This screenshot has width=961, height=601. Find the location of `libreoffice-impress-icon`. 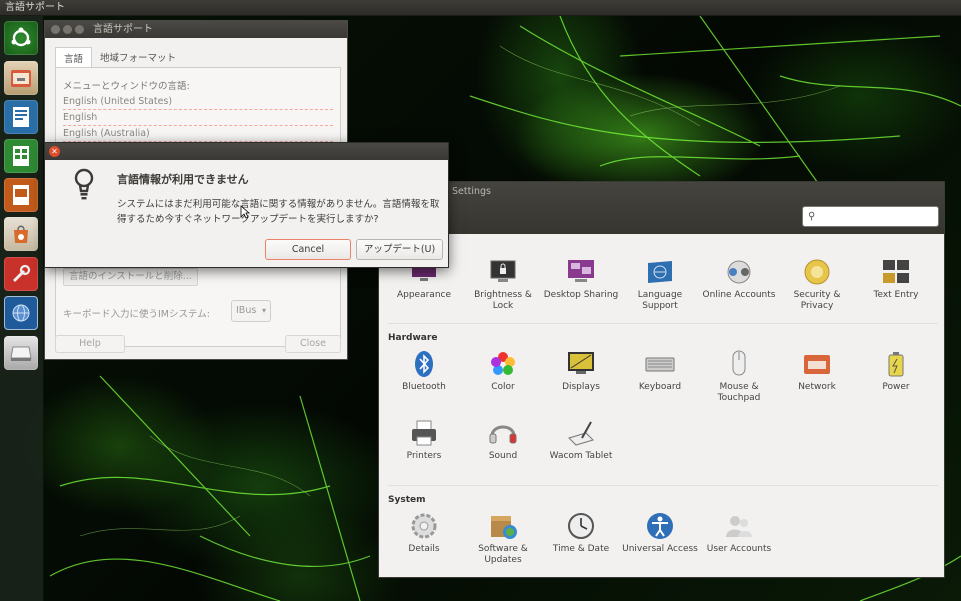

libreoffice-impress-icon is located at coordinates (21, 195).